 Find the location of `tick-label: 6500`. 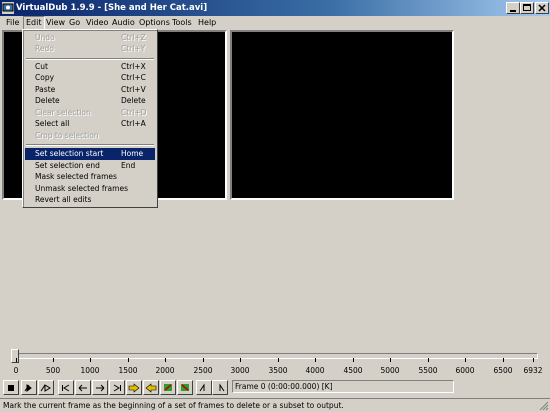

tick-label: 6500 is located at coordinates (503, 370).